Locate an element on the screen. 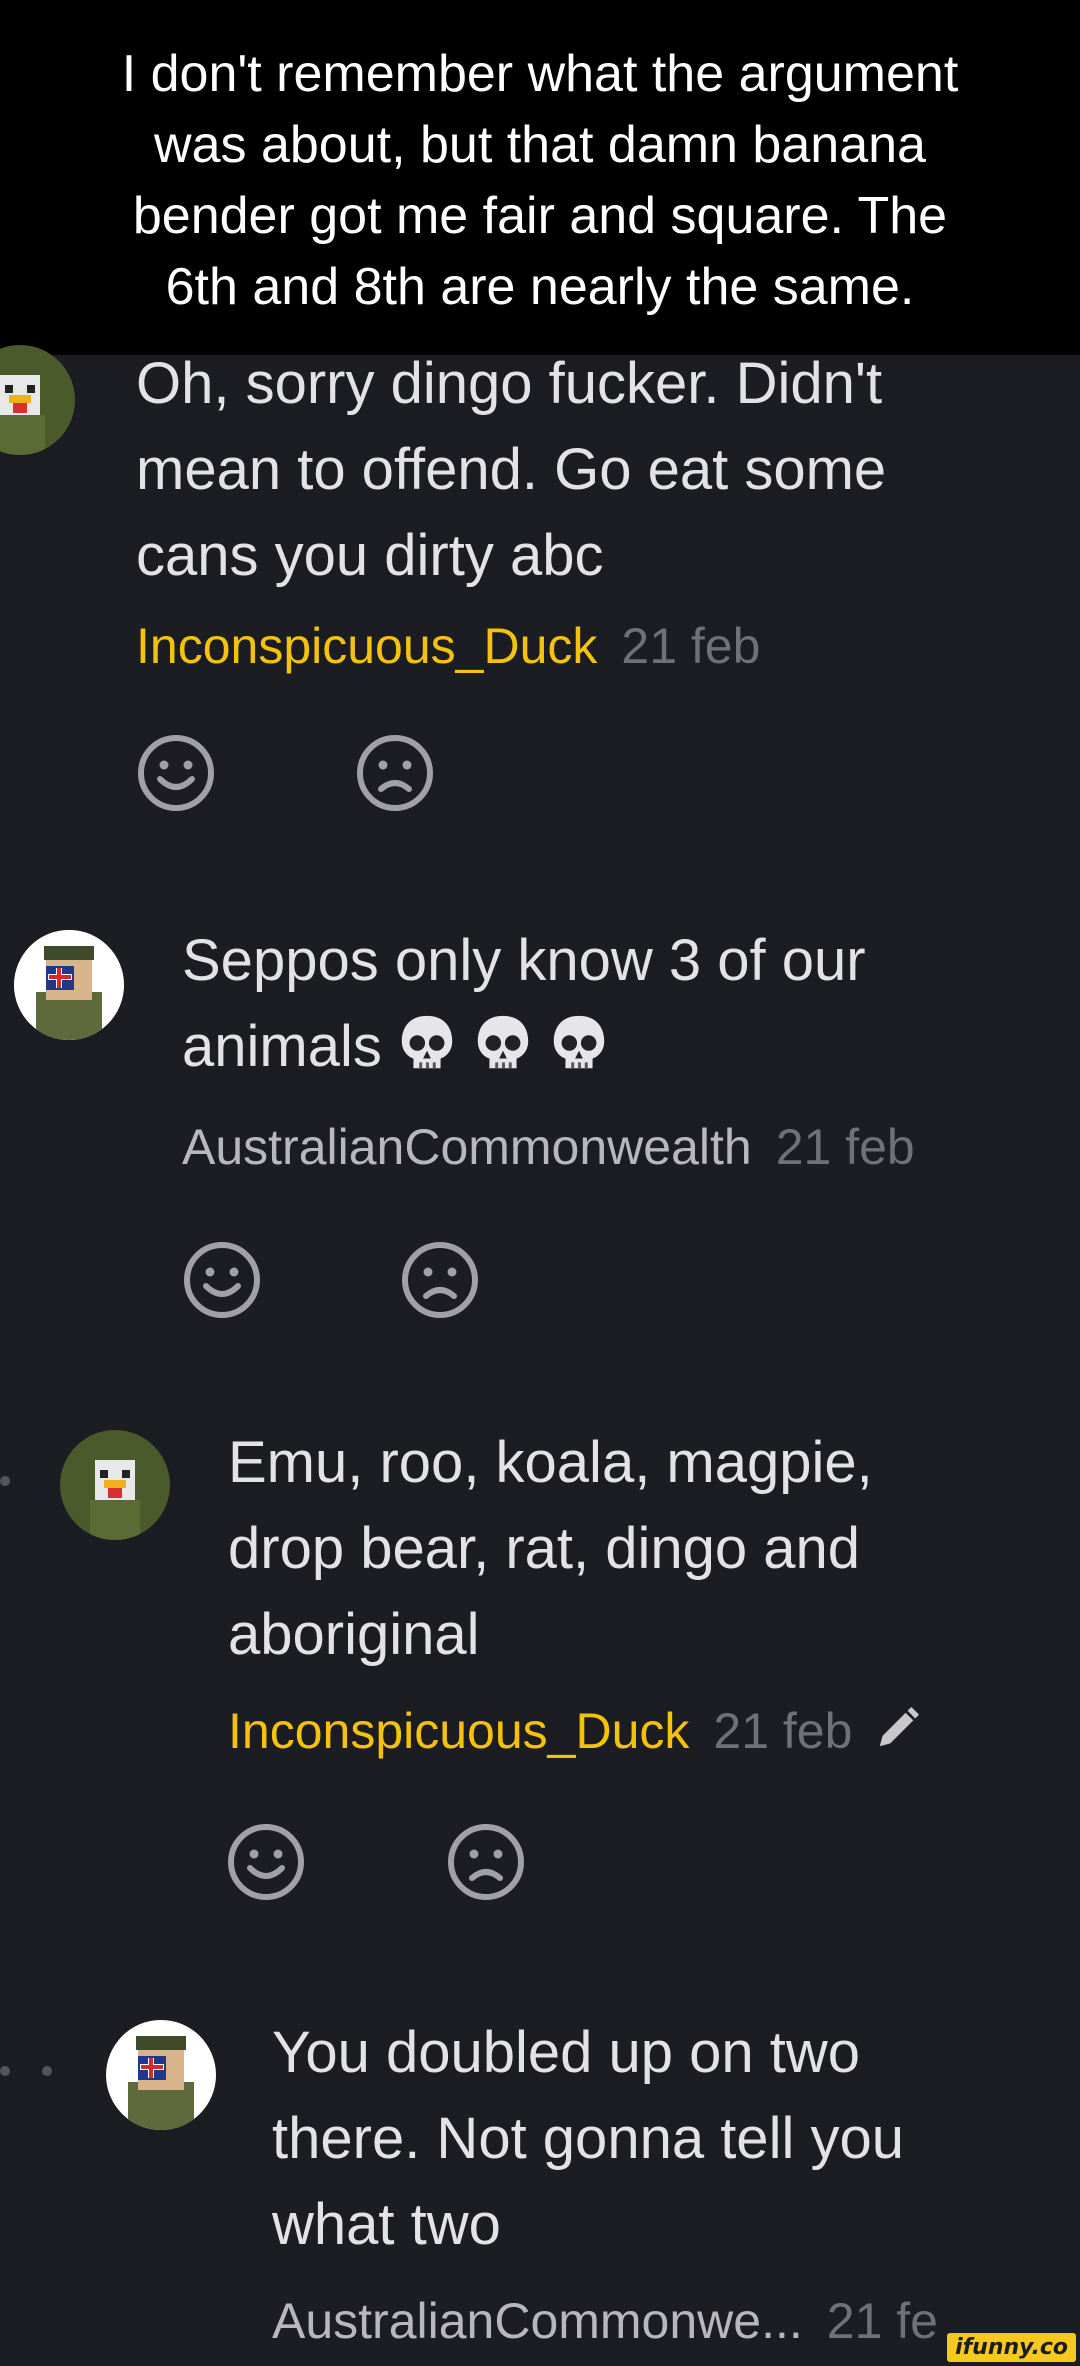  comment-meta: AustralianCommonwe... 21 fe is located at coordinates (605, 2321).